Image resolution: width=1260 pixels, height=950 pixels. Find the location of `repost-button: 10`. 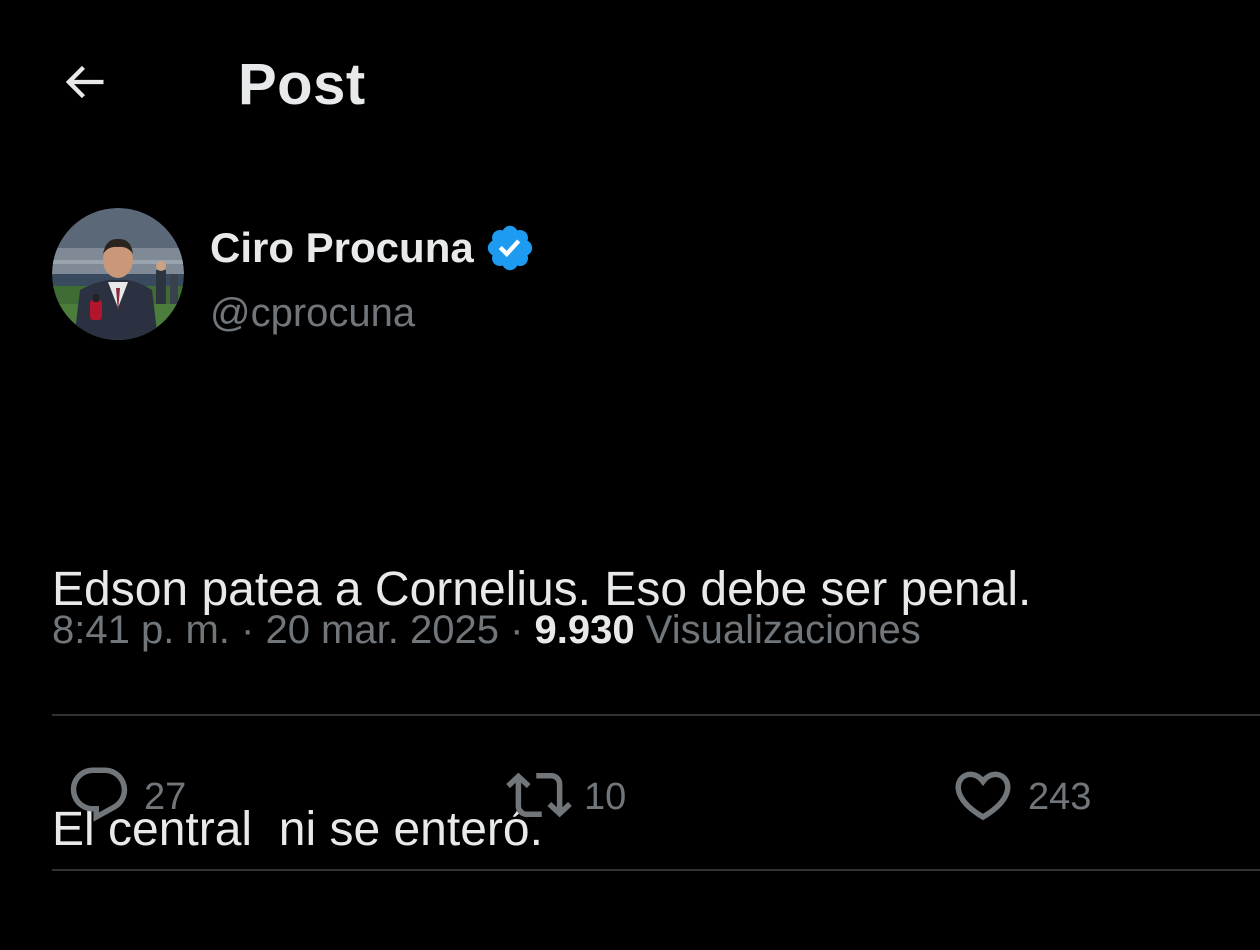

repost-button: 10 is located at coordinates (566, 797).